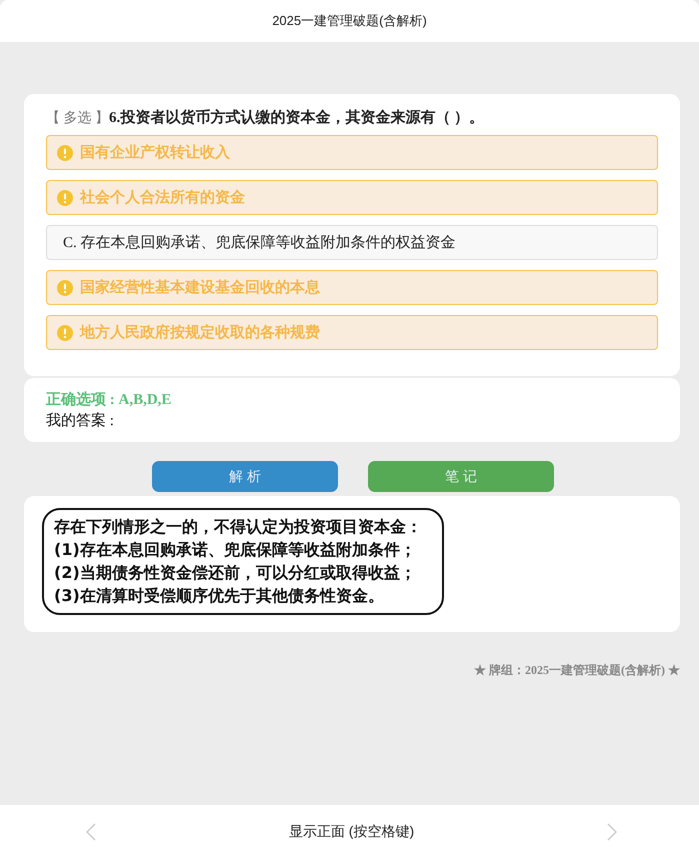 Image resolution: width=699 pixels, height=859 pixels. I want to click on my-answer-label: 我的答案 :, so click(80, 420).